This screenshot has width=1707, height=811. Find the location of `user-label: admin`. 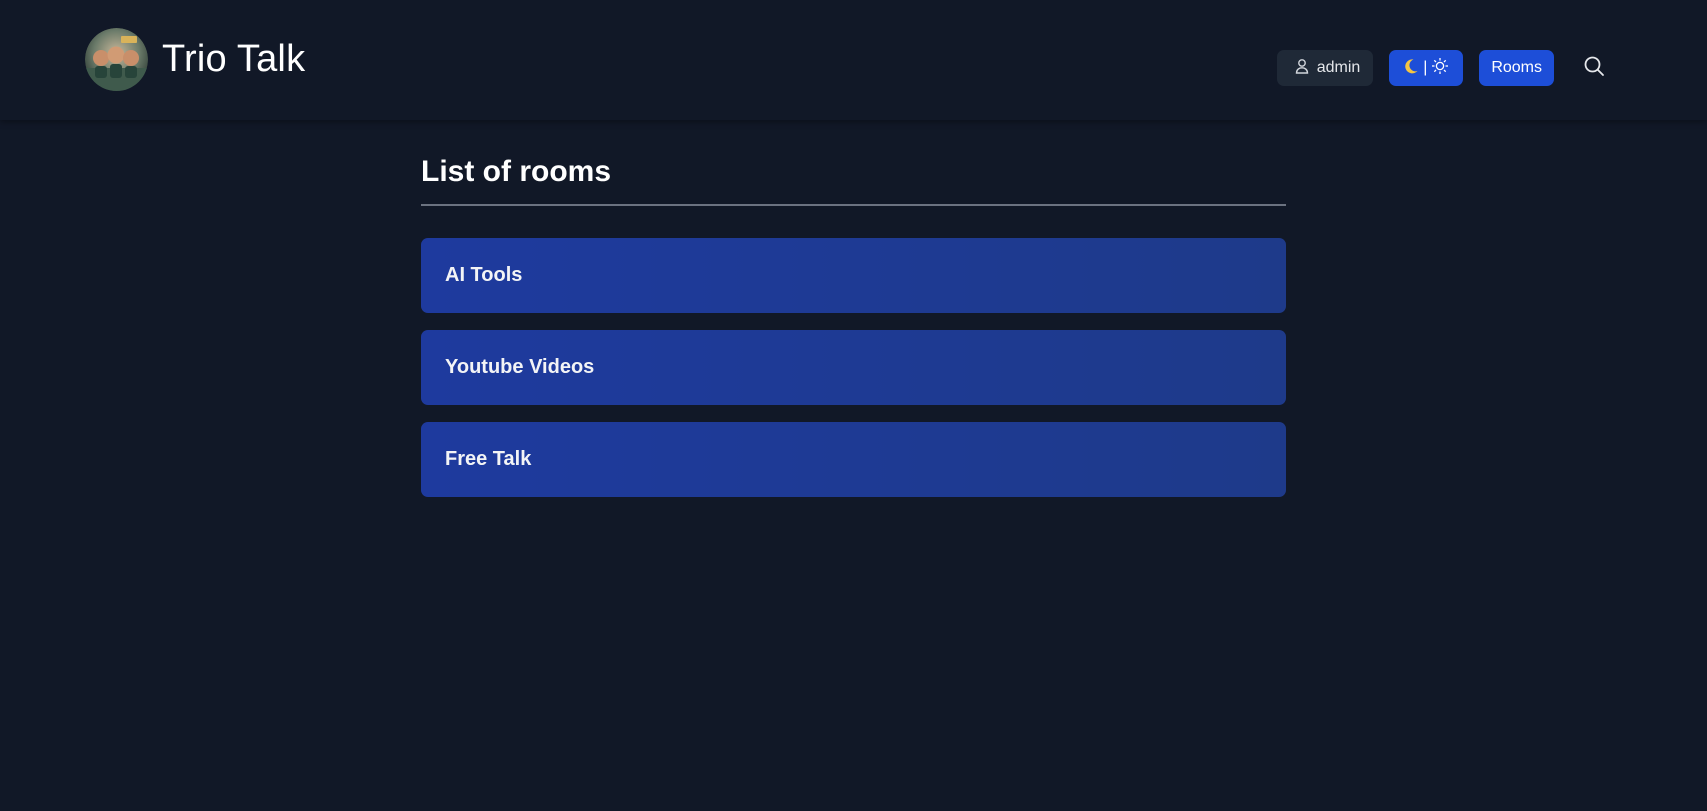

user-label: admin is located at coordinates (1338, 67).